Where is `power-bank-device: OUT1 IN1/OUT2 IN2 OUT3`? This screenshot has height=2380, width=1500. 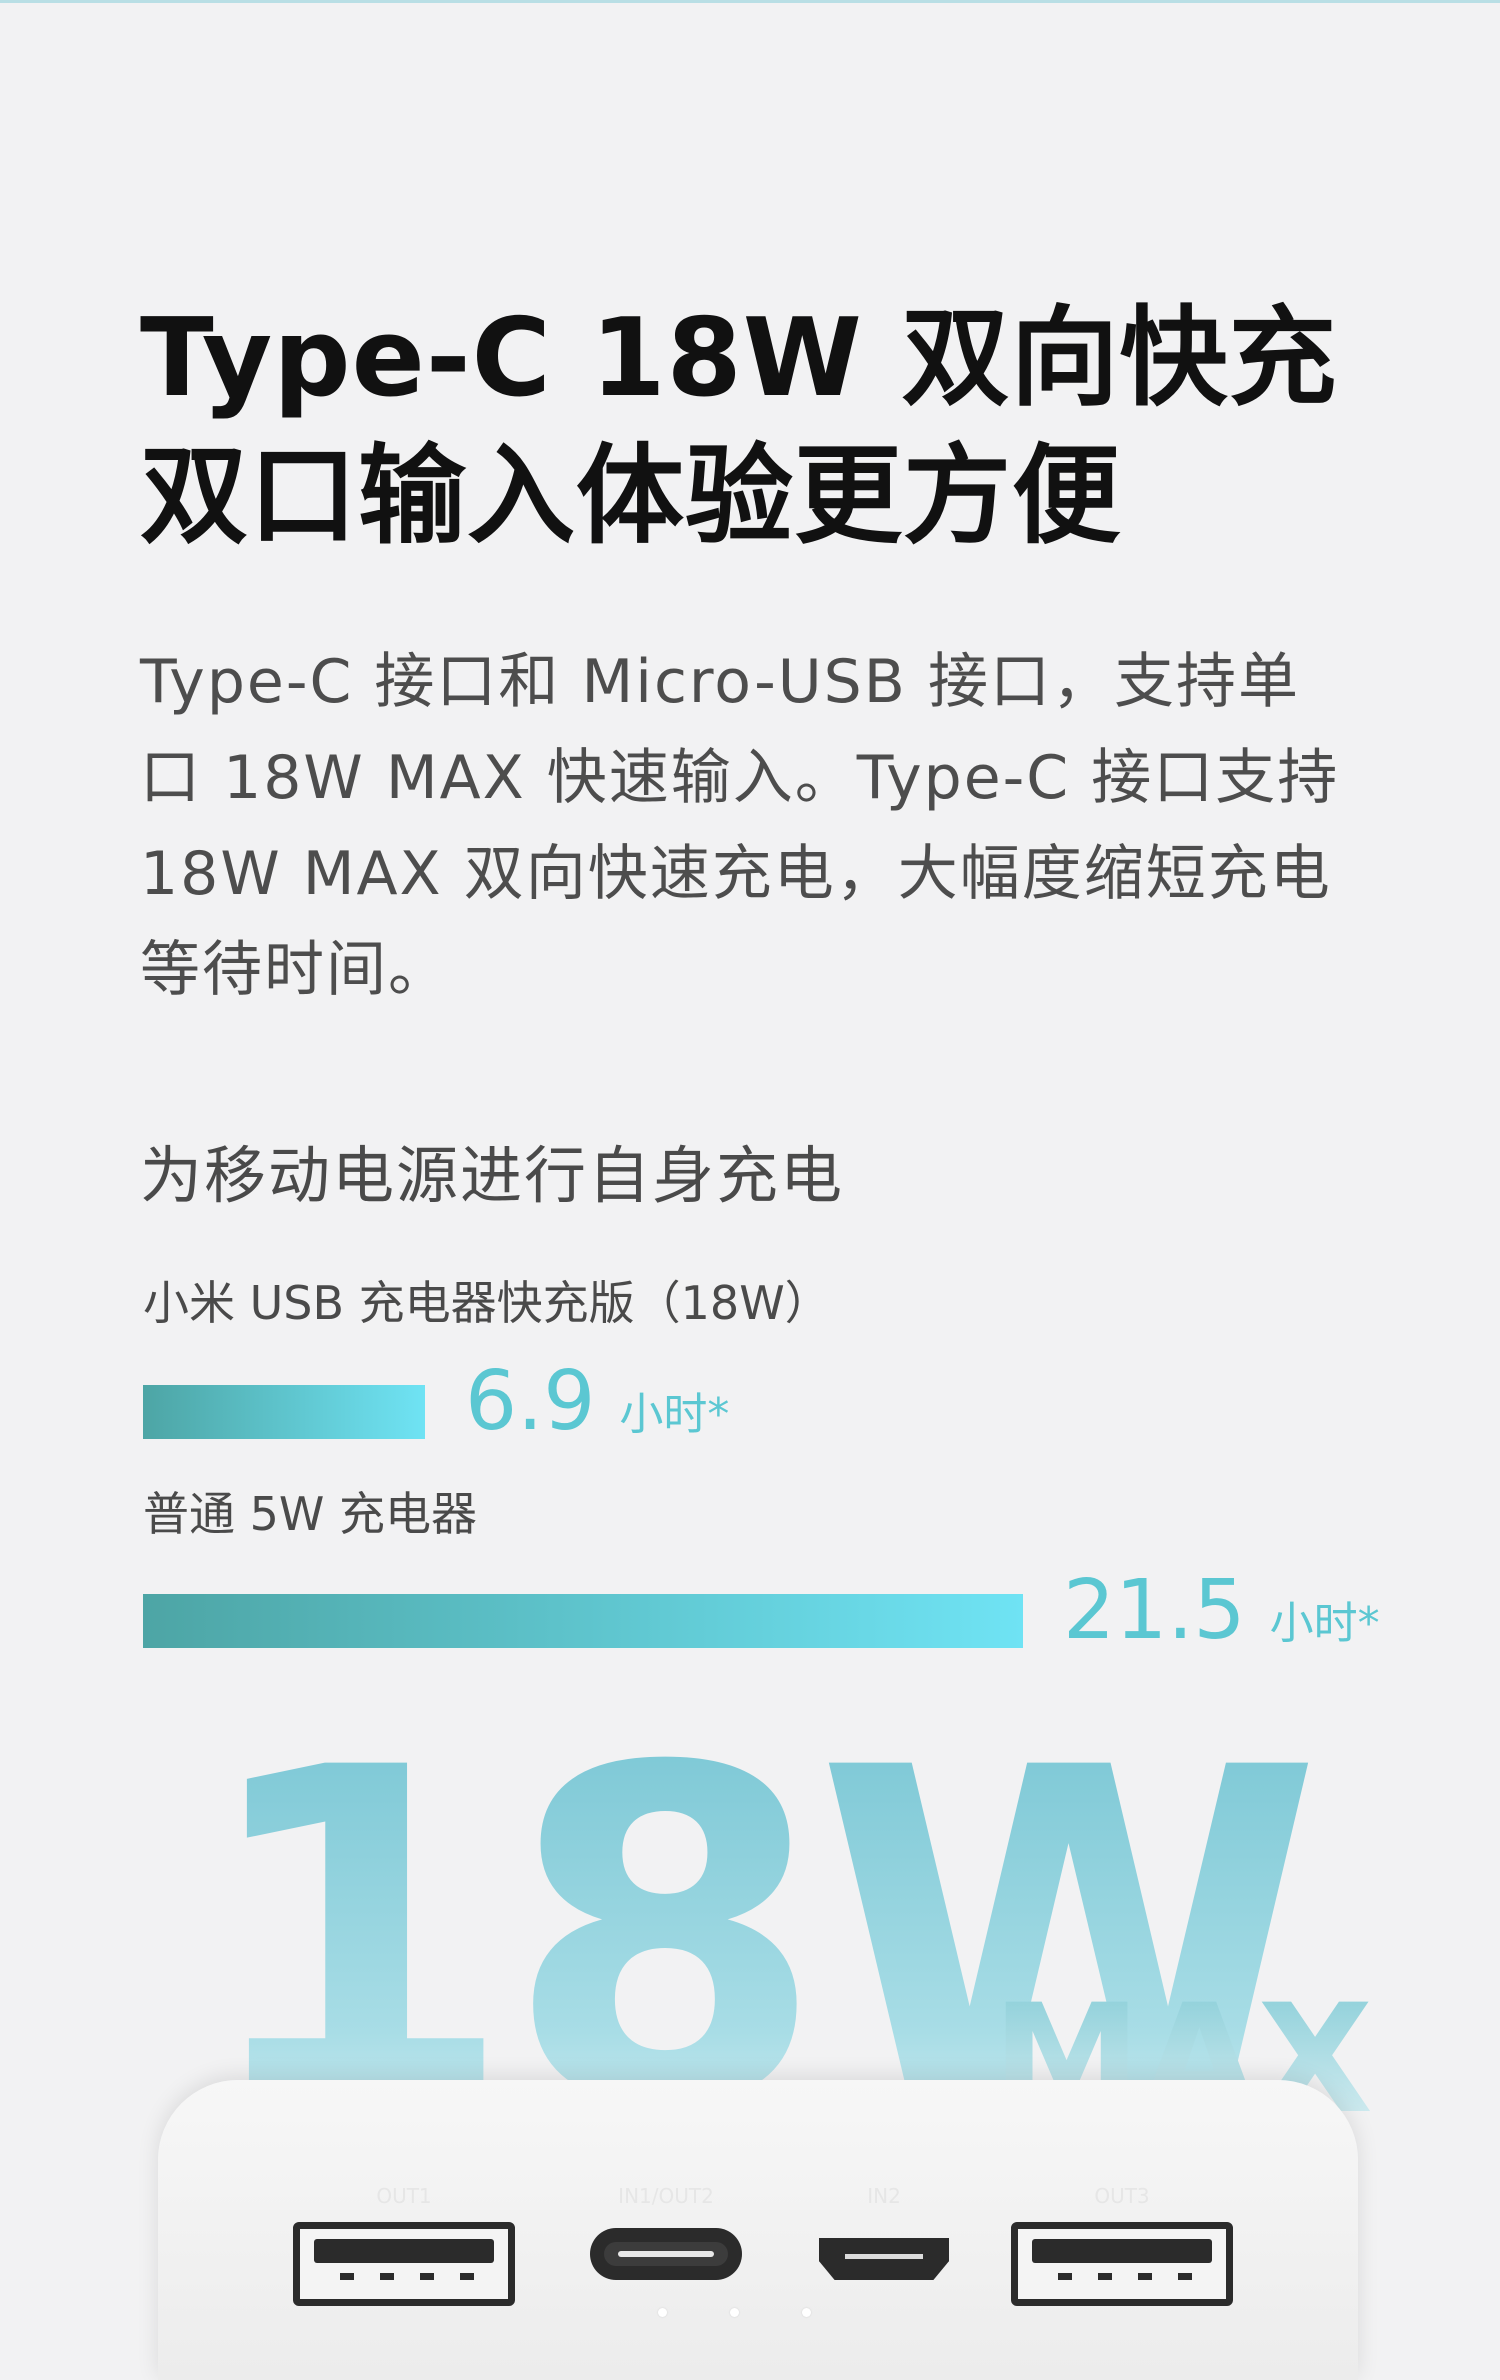 power-bank-device: OUT1 IN1/OUT2 IN2 OUT3 is located at coordinates (758, 2230).